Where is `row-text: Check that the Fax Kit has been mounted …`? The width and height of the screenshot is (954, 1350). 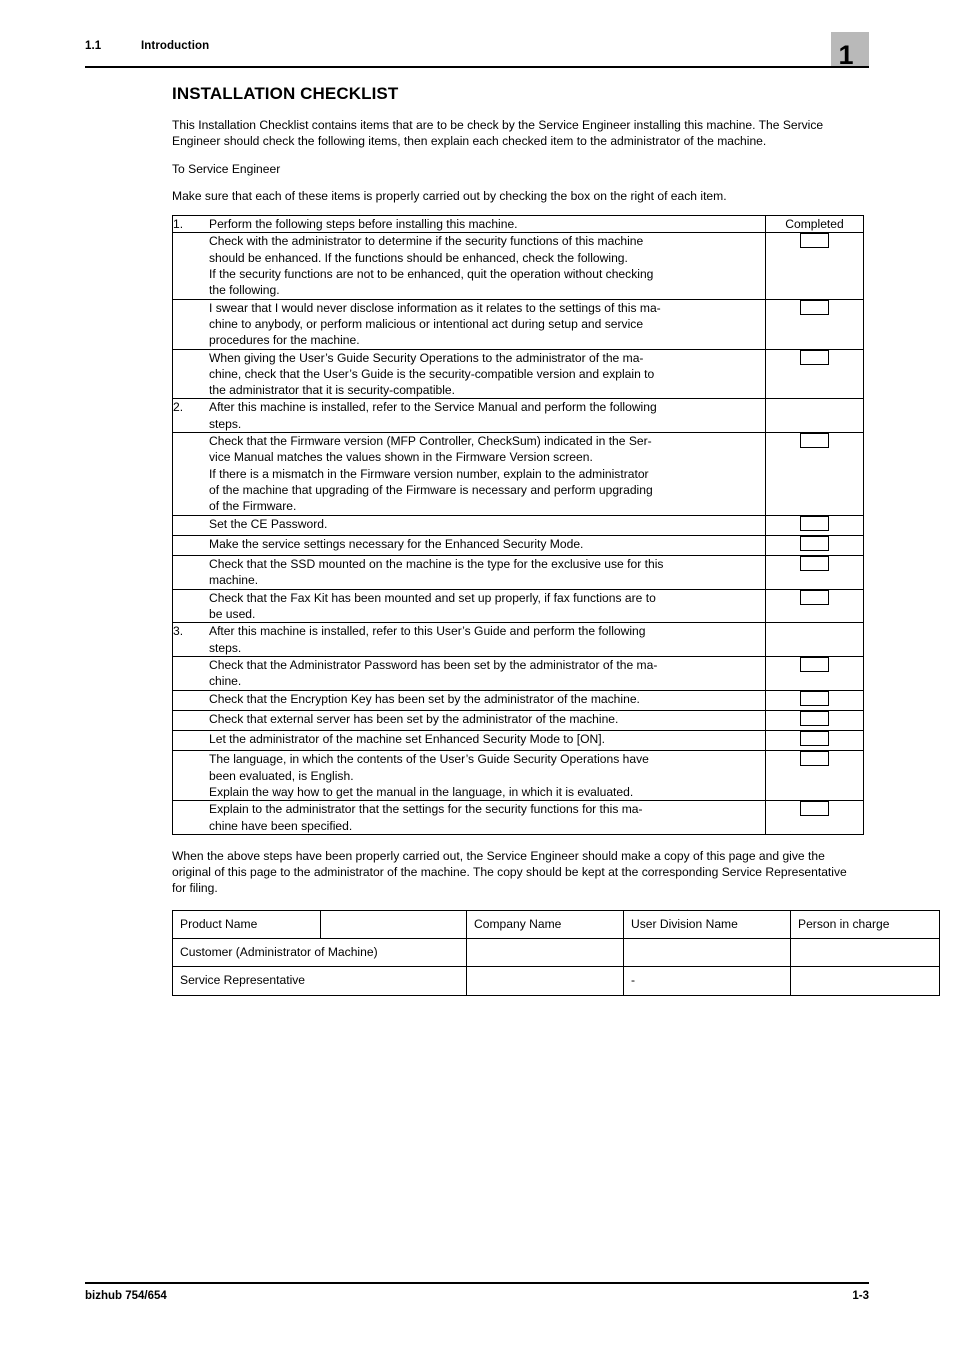 row-text: Check that the Fax Kit has been mounted … is located at coordinates (487, 606).